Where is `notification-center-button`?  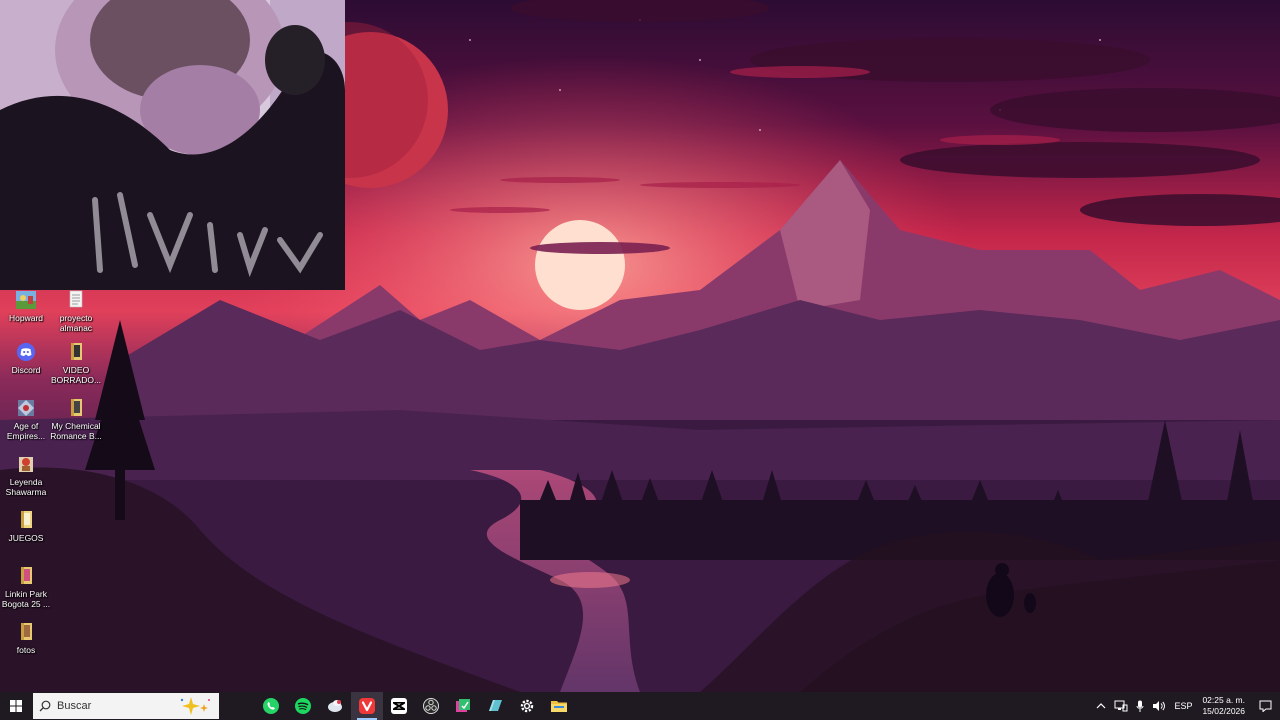
notification-center-button is located at coordinates (1265, 706).